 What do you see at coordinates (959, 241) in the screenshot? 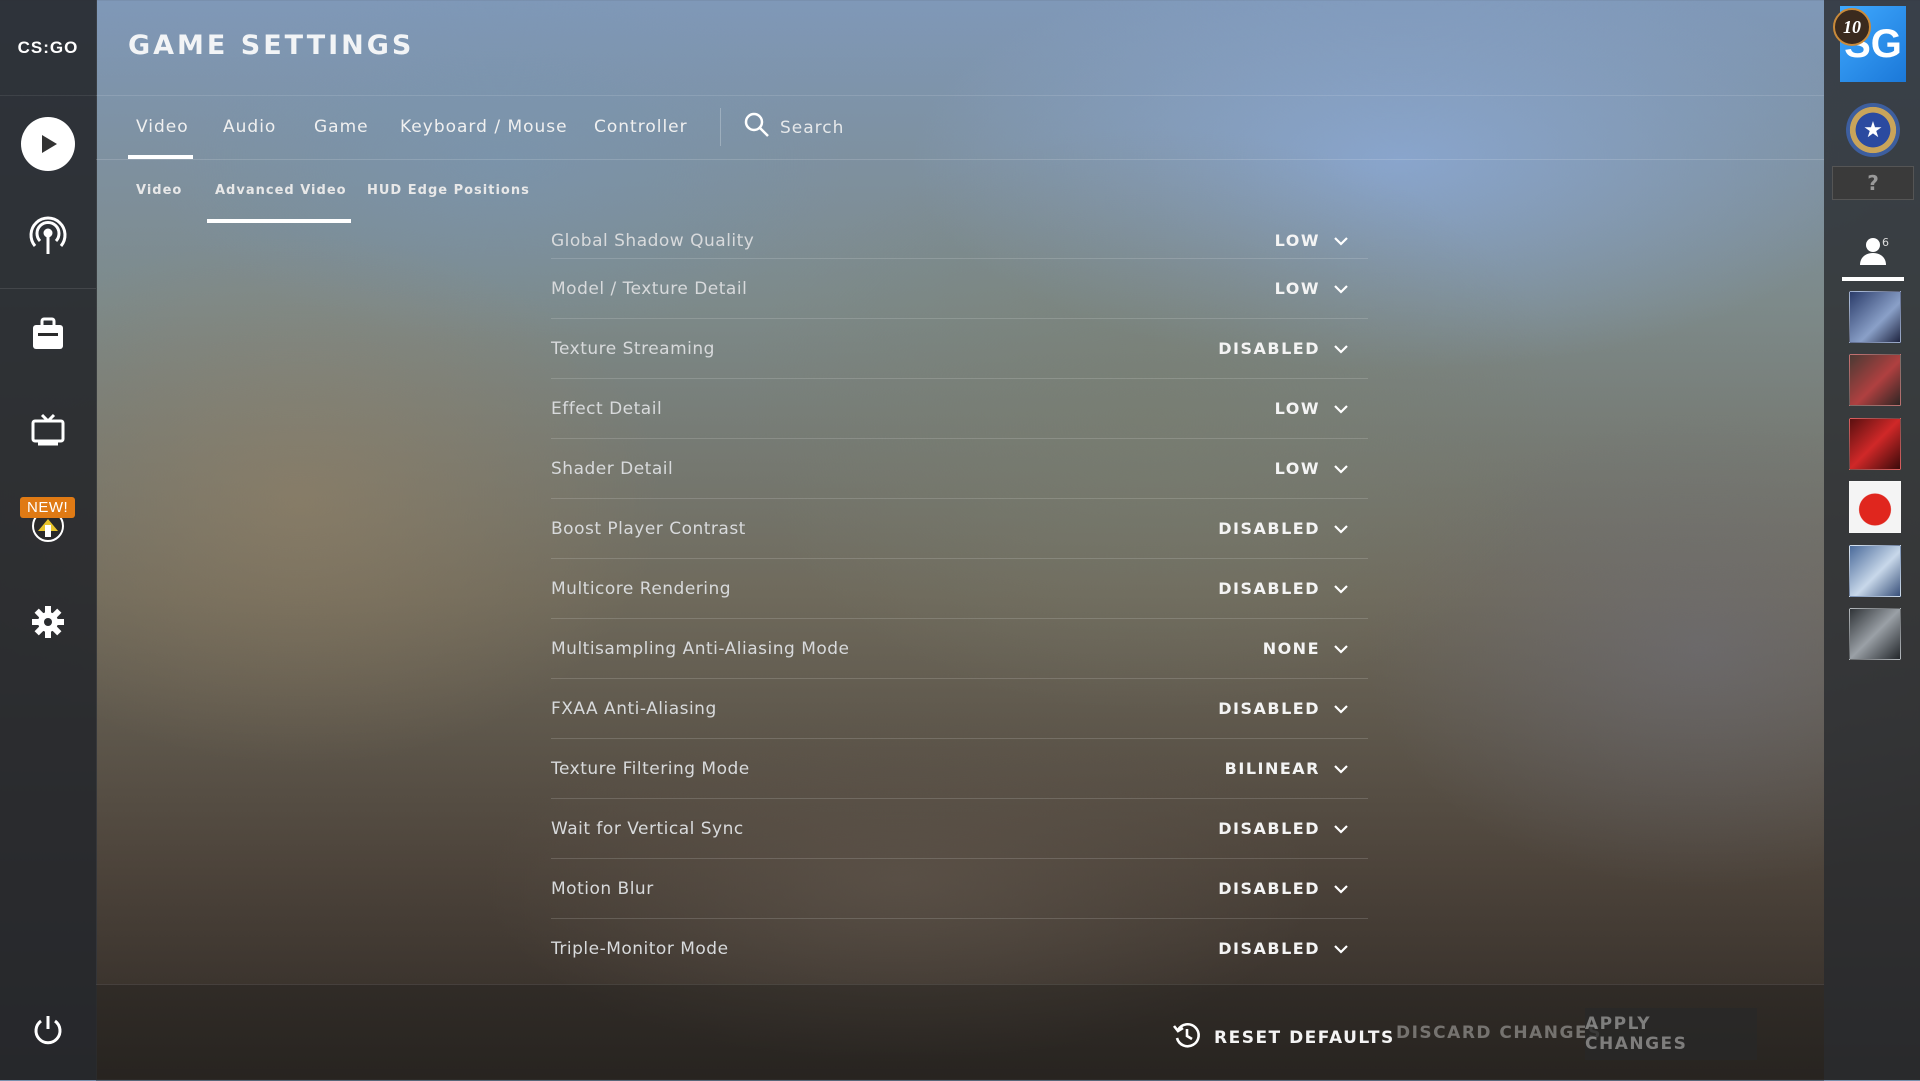
I see `setting-row: Global Shadow Quality LOW` at bounding box center [959, 241].